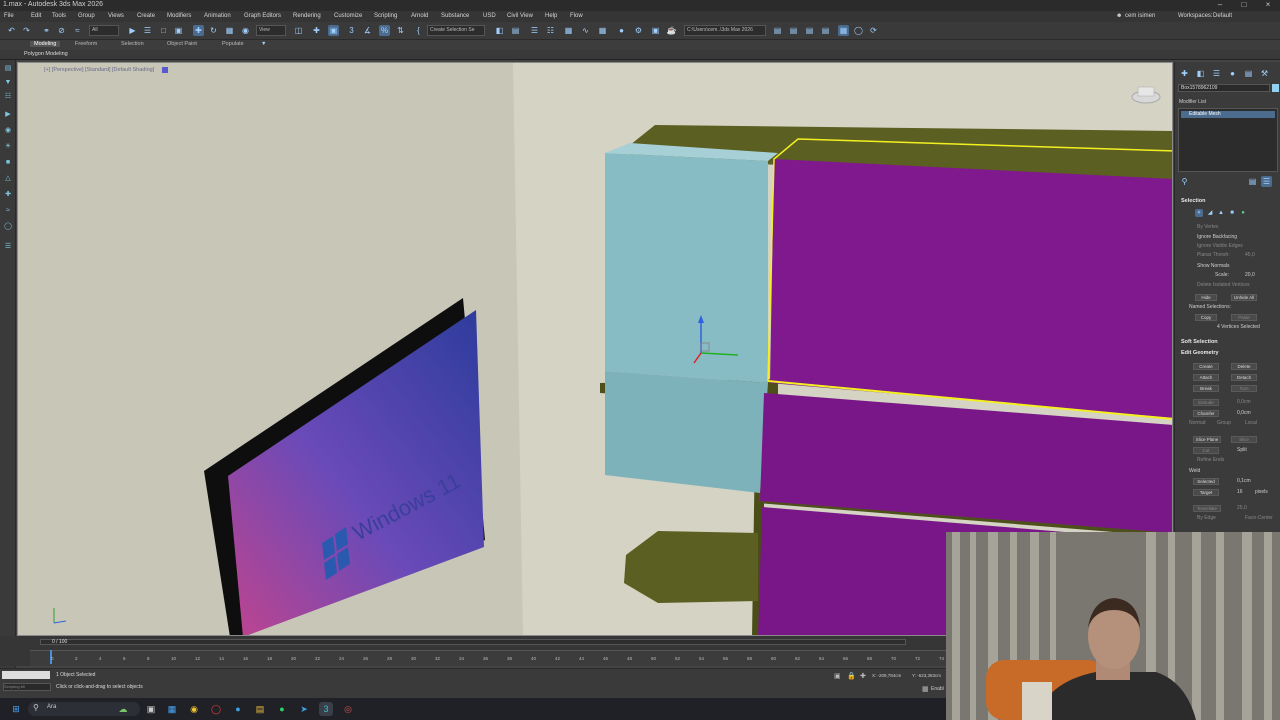 Image resolution: width=1280 pixels, height=720 pixels. What do you see at coordinates (825, 30) in the screenshot?
I see `archive-icon: ▤` at bounding box center [825, 30].